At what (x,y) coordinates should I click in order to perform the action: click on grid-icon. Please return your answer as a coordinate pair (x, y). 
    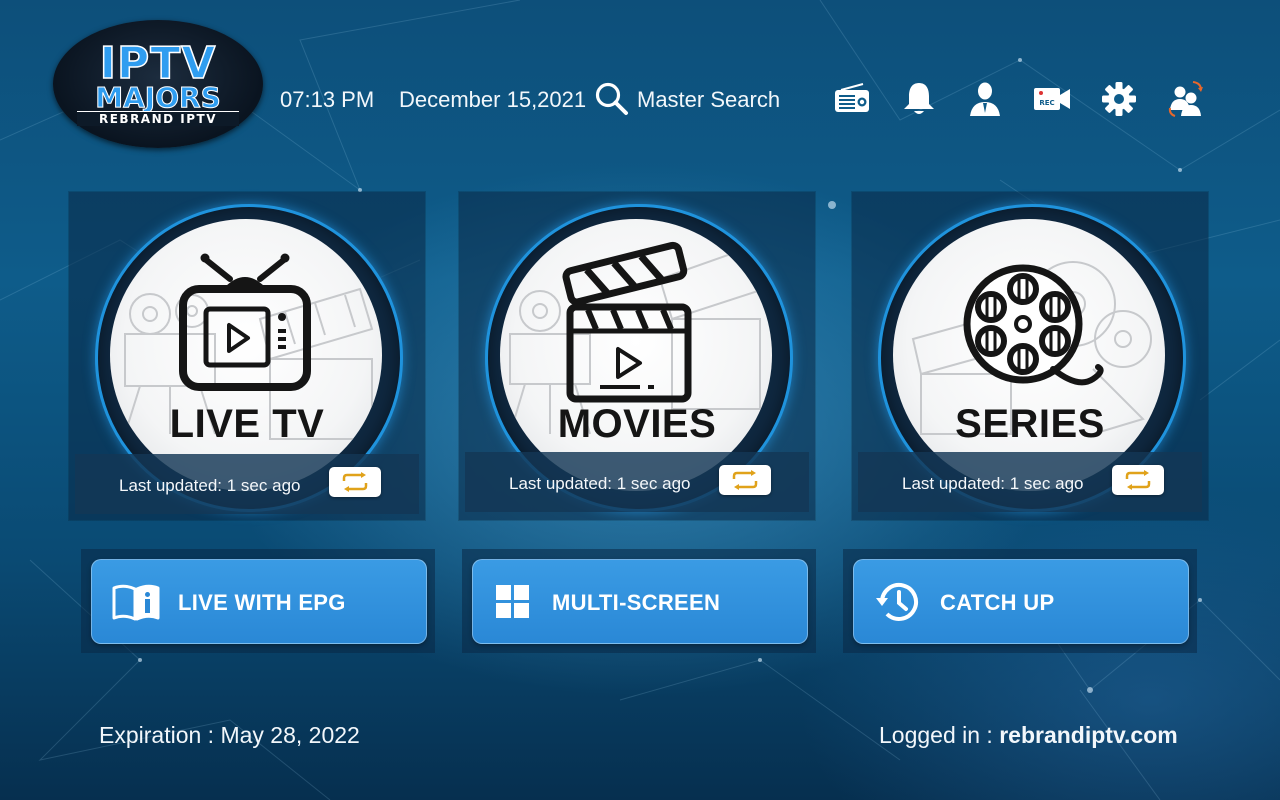
    Looking at the image, I should click on (512, 601).